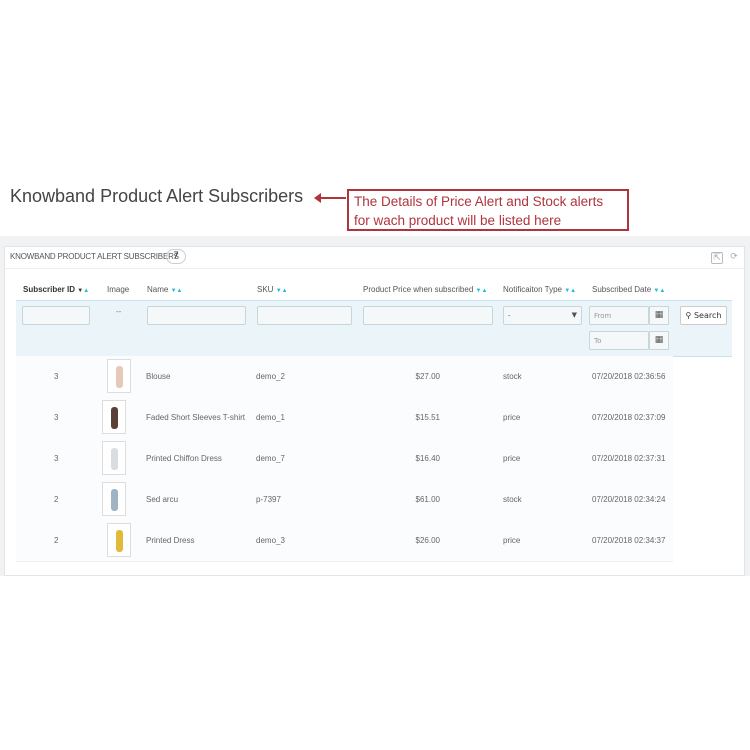 The height and width of the screenshot is (750, 750). I want to click on cell-date: 07/20/2018 02:37:31, so click(629, 458).